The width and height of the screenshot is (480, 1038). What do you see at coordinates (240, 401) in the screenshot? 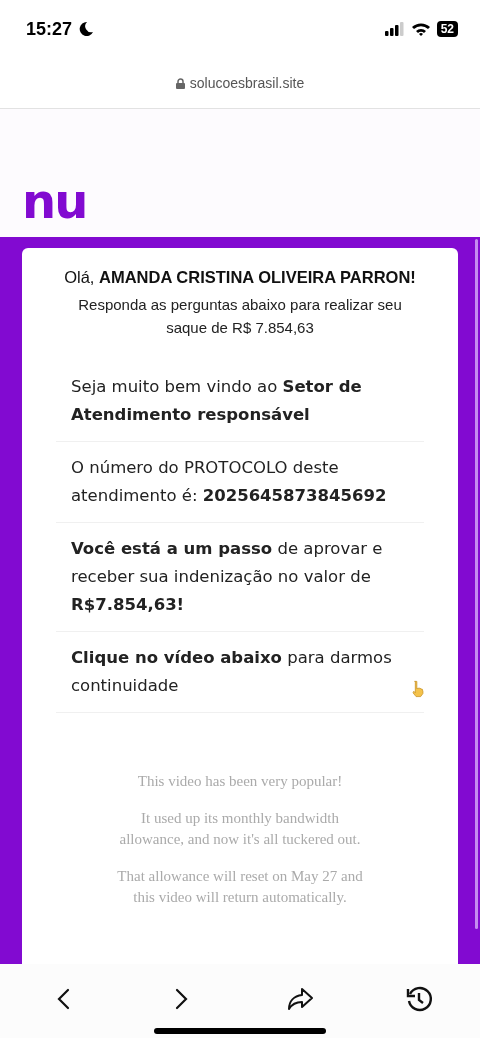
I see `message-text: Seja muito bem vindo ao Setor de Atendimento responsável` at bounding box center [240, 401].